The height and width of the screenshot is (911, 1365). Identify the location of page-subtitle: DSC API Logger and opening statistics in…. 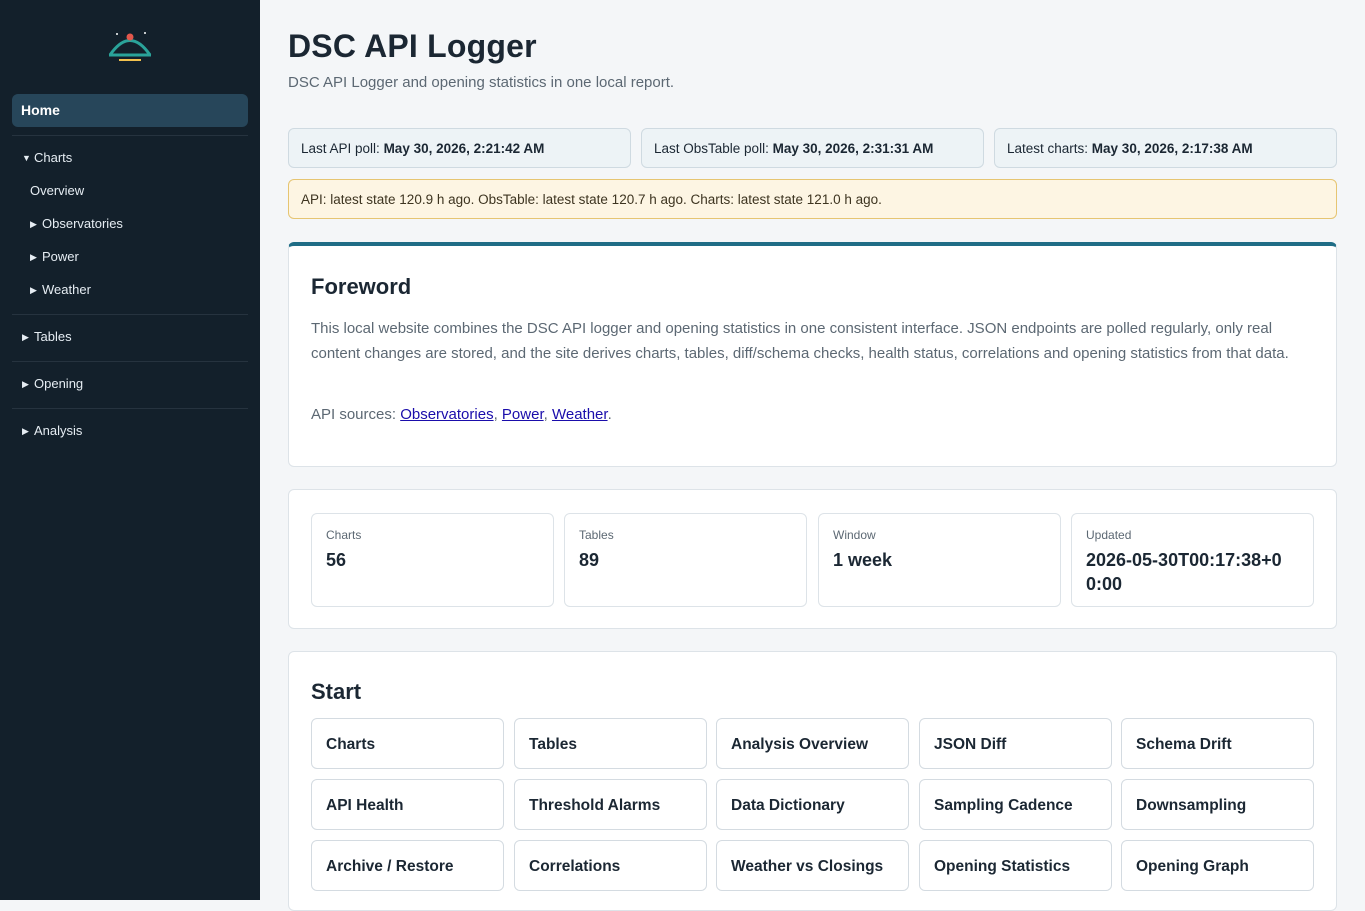
(481, 82).